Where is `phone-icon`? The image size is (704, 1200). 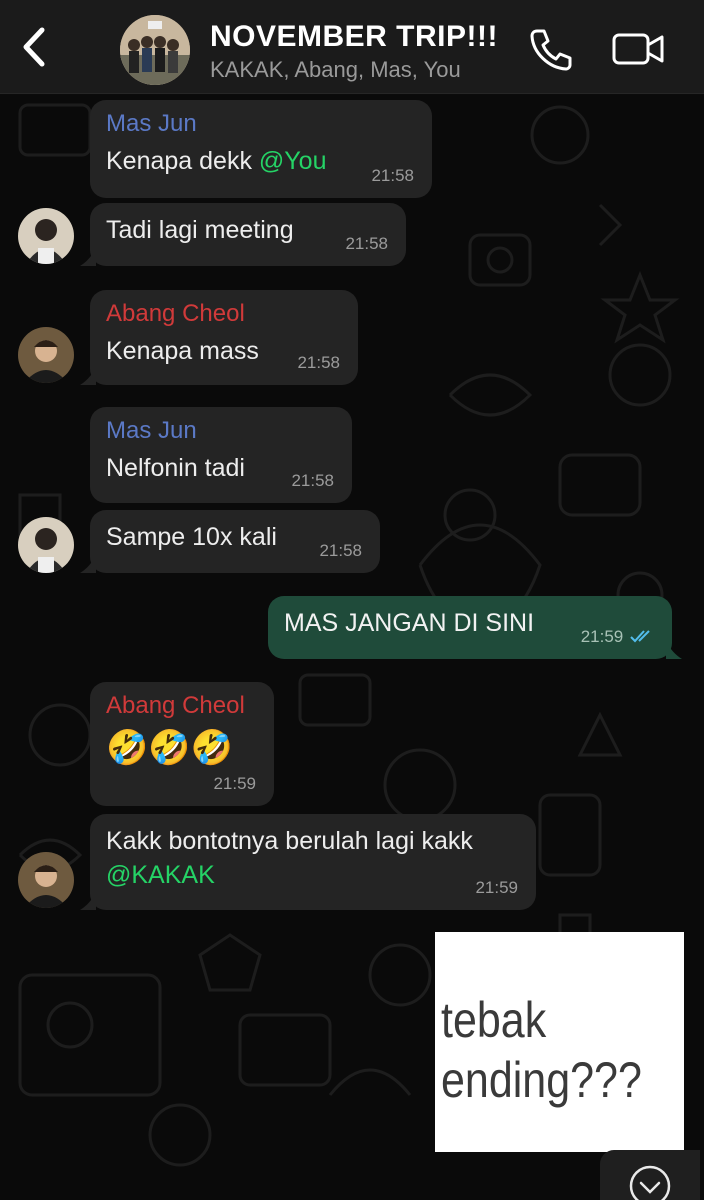
phone-icon is located at coordinates (551, 49).